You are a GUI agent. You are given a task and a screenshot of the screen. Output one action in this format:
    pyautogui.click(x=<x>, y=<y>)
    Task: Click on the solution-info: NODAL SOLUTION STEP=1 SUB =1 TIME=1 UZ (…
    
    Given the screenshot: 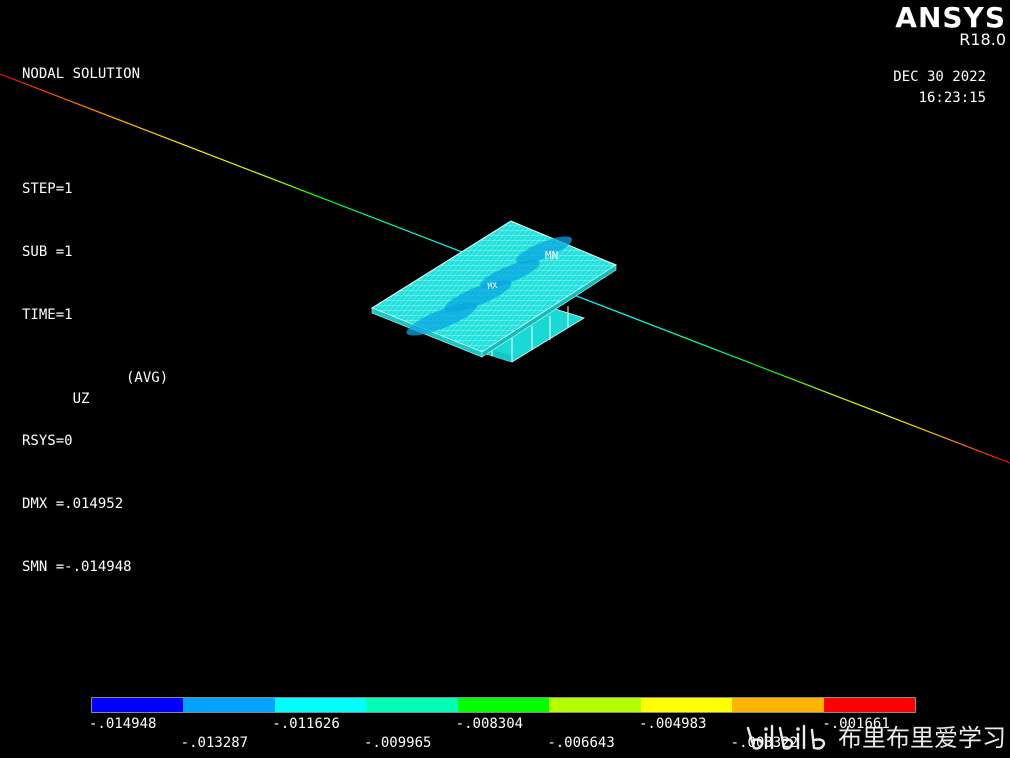 What is the action you would take?
    pyautogui.click(x=95, y=321)
    